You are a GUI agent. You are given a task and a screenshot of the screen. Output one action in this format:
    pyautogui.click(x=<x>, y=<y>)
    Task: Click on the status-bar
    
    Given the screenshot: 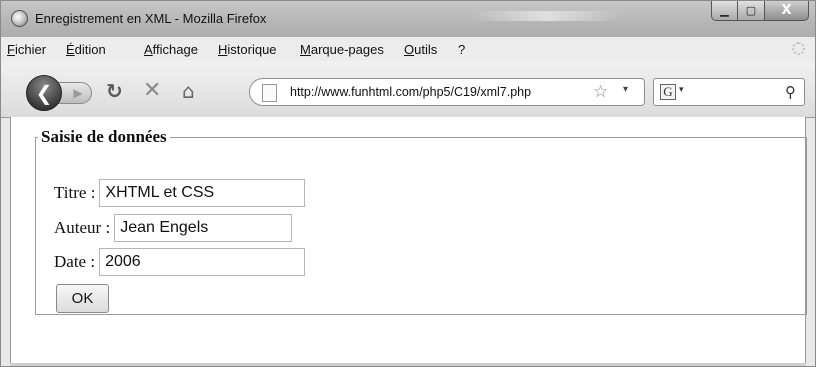 What is the action you would take?
    pyautogui.click(x=408, y=364)
    